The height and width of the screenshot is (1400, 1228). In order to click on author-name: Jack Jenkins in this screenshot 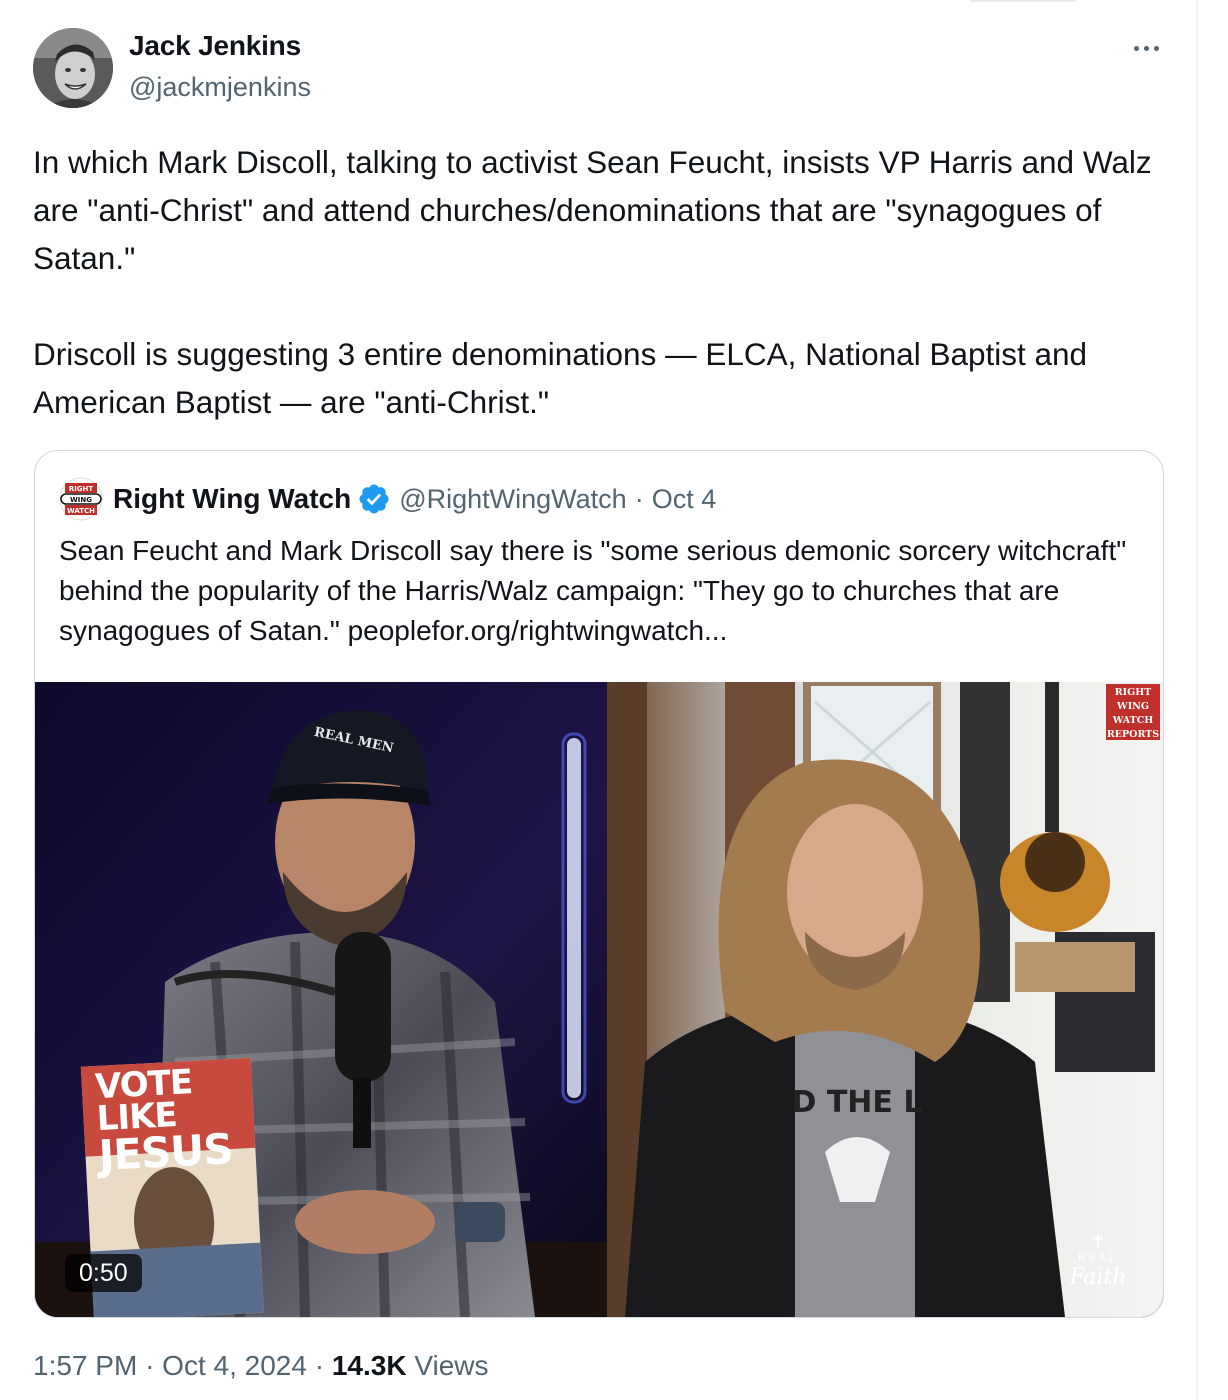, I will do `click(215, 46)`.